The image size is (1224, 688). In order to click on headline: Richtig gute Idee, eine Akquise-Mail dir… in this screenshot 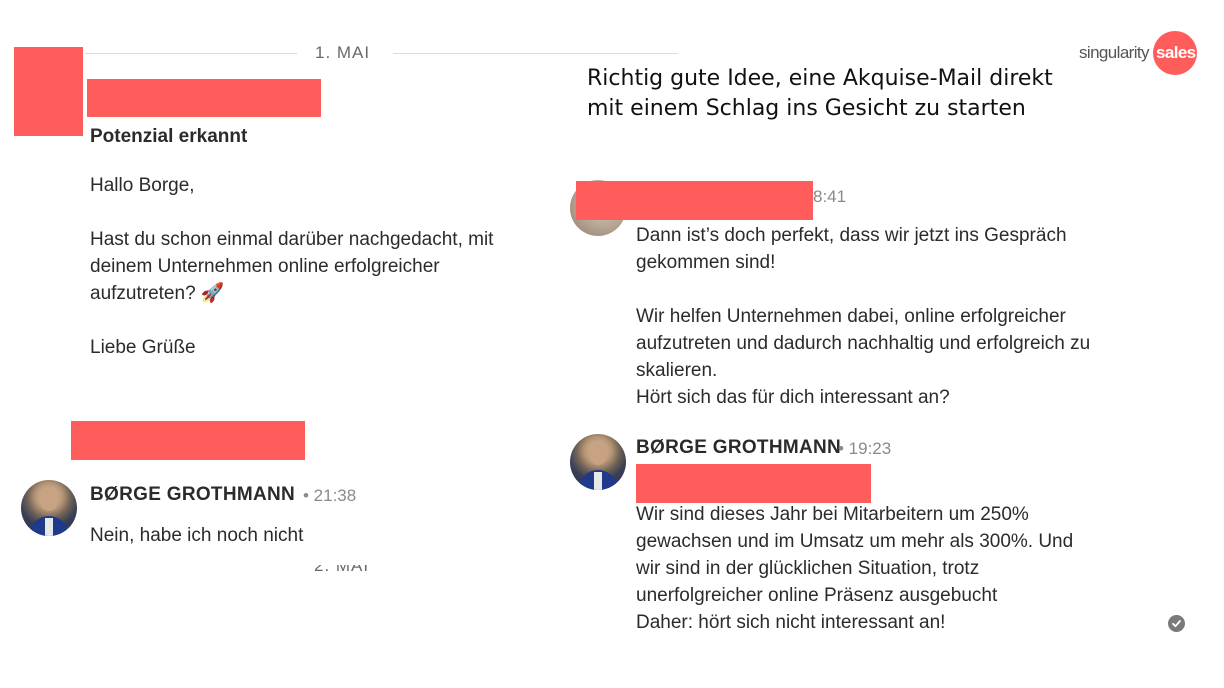, I will do `click(820, 93)`.